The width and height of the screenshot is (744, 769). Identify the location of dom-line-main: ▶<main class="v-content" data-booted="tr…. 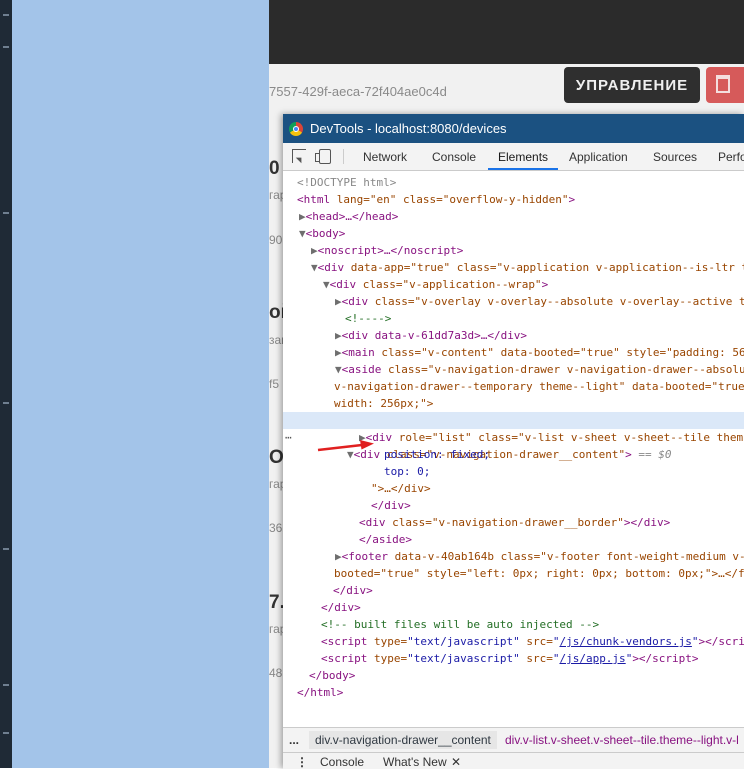
(539, 352).